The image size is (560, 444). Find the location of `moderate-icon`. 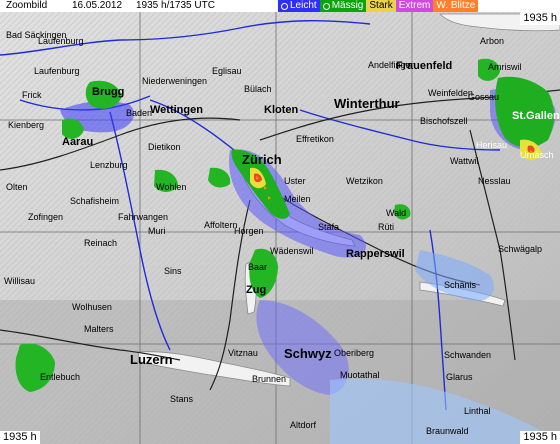

moderate-icon is located at coordinates (326, 6).